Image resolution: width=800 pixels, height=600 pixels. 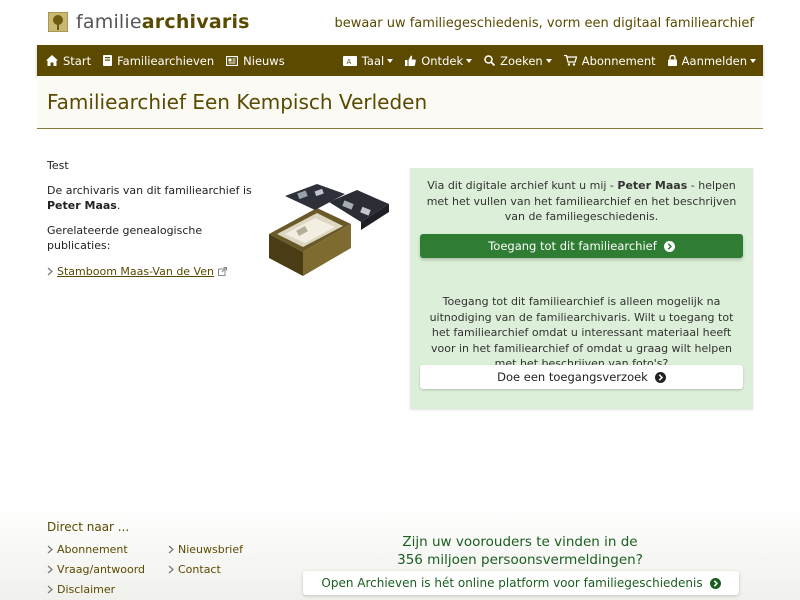 I want to click on help-prefix: Via dit digitale archief kunt u mij -, so click(x=520, y=185).